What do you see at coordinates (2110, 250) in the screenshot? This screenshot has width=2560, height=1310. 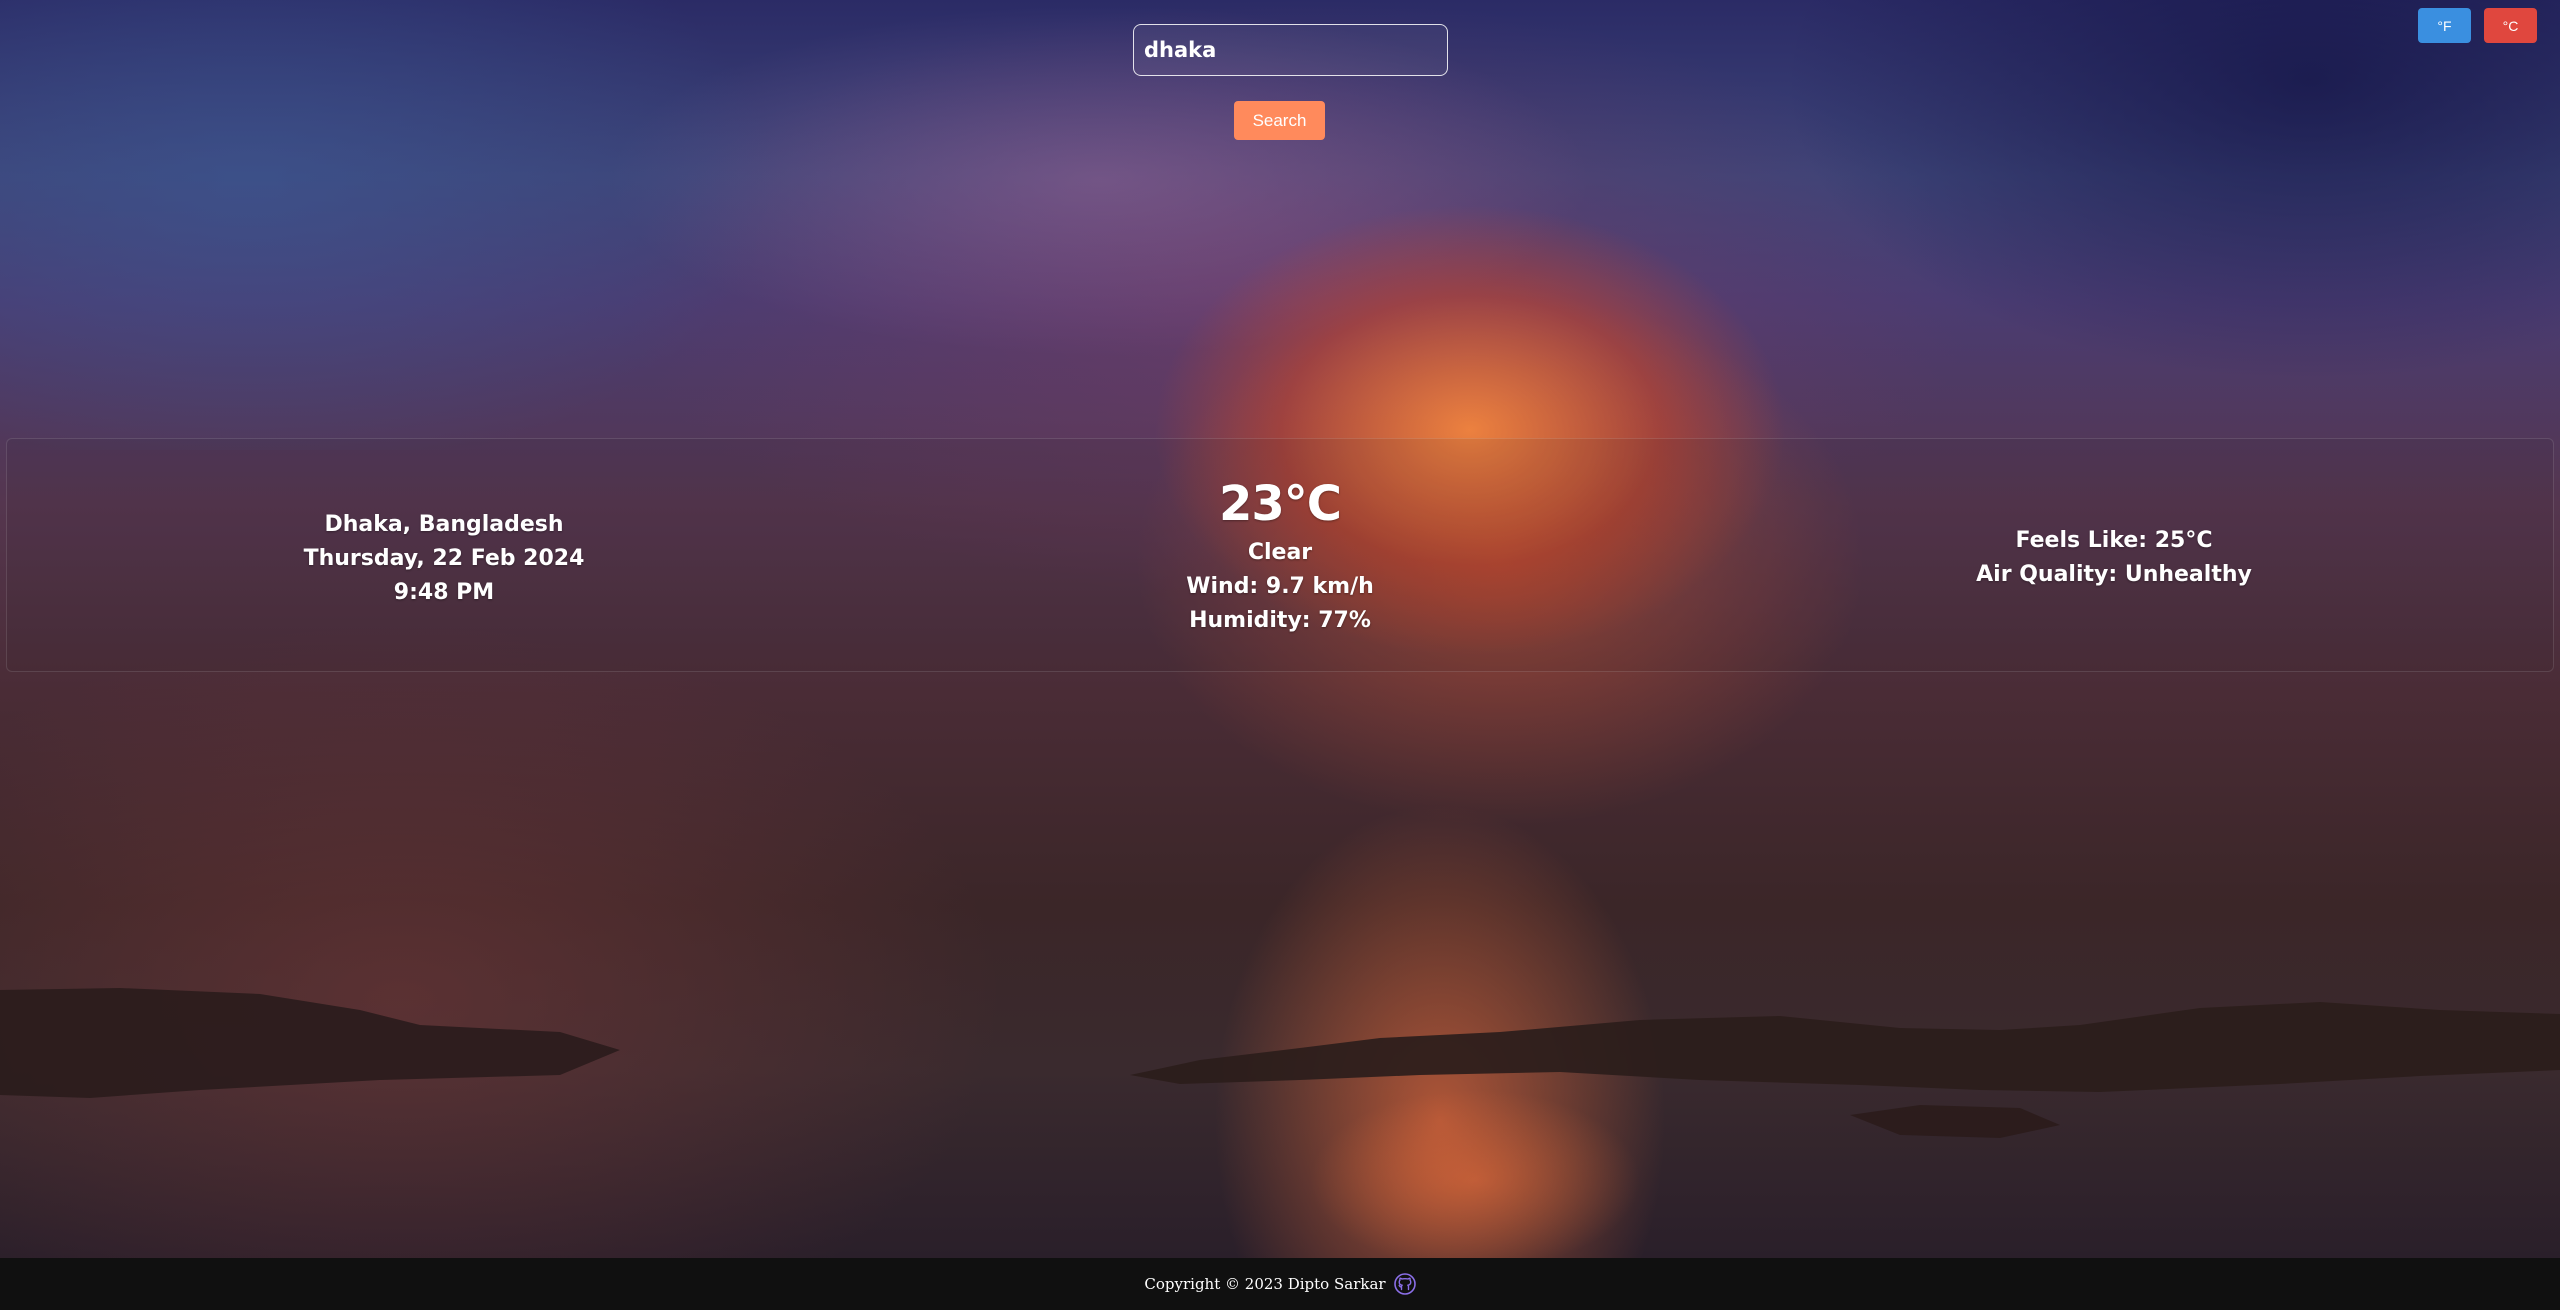 I see `background-dark-sky` at bounding box center [2110, 250].